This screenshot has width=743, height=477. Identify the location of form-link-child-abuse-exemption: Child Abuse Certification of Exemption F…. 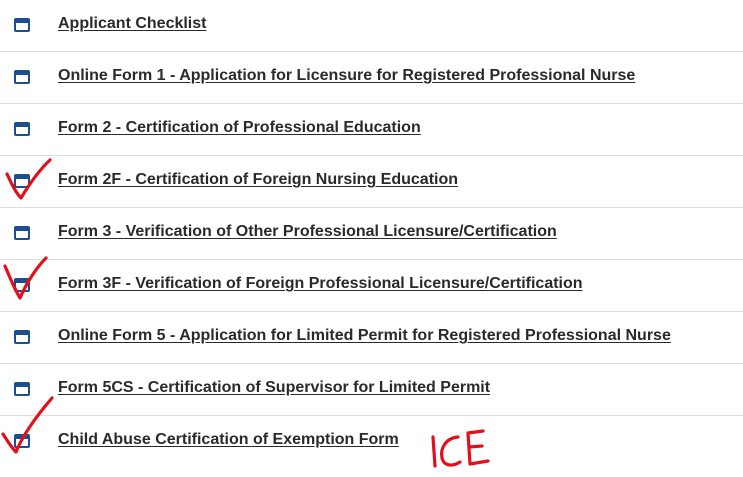
(228, 440).